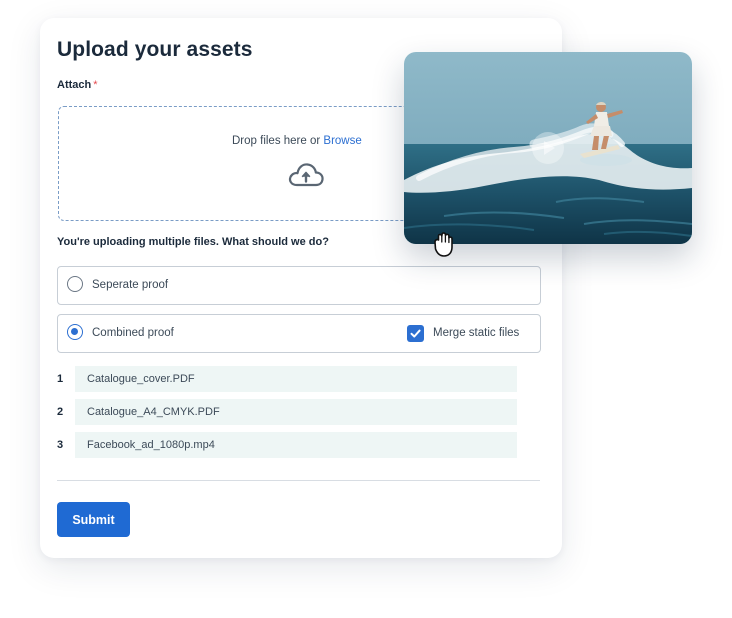 This screenshot has width=732, height=618. Describe the element at coordinates (93, 519) in the screenshot. I see `submit-button: Submit` at that location.